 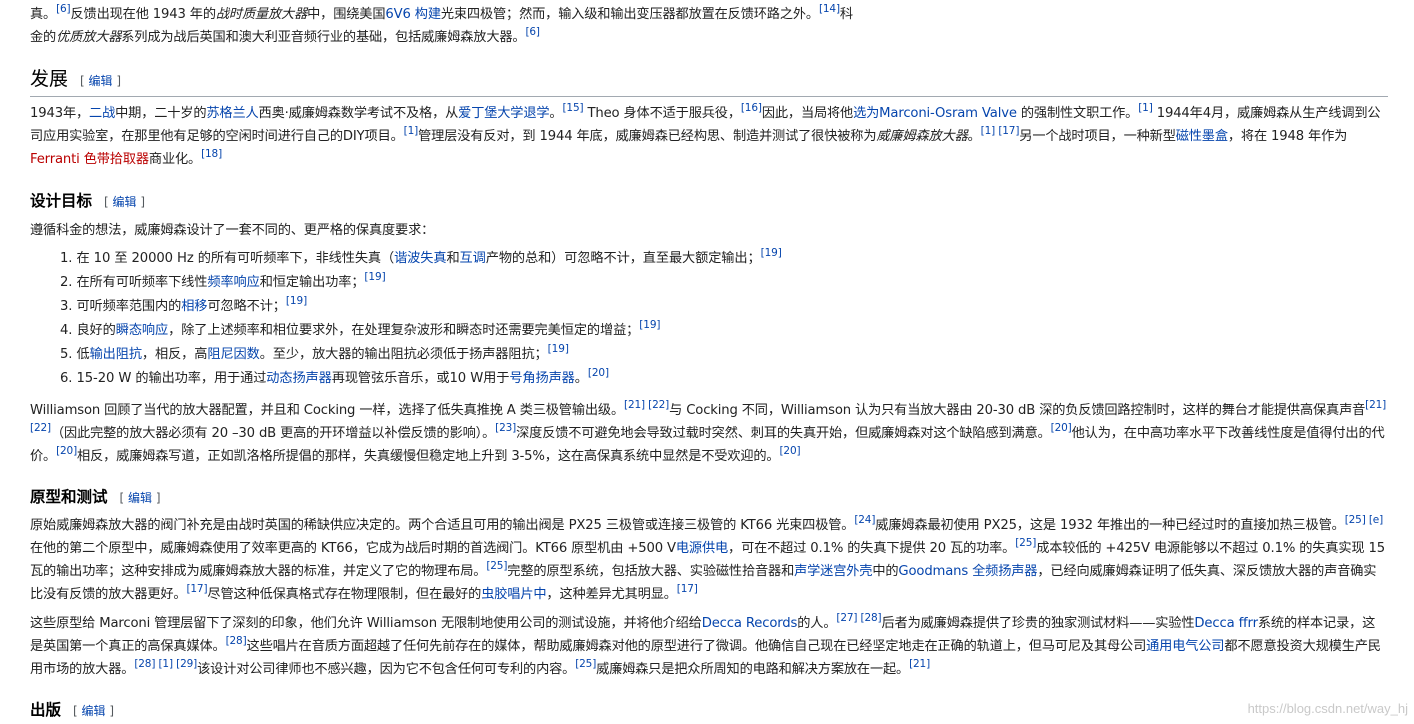 What do you see at coordinates (1185, 646) in the screenshot?
I see `link-gec: 通用电气公司` at bounding box center [1185, 646].